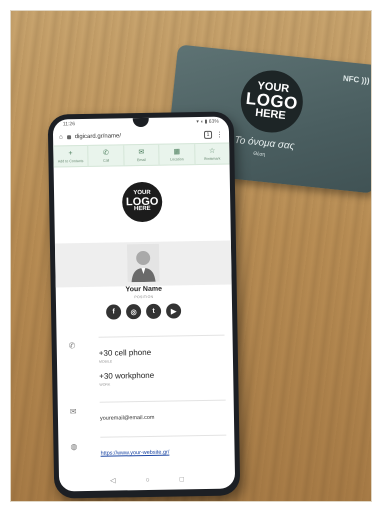  I want to click on instagram-icon: ◎, so click(133, 312).